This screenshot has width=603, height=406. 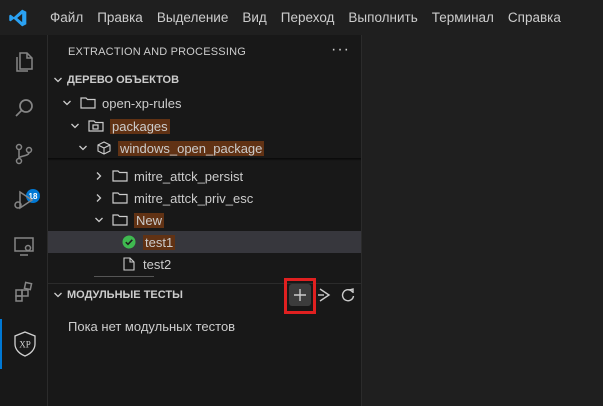 I want to click on refresh-button, so click(x=348, y=295).